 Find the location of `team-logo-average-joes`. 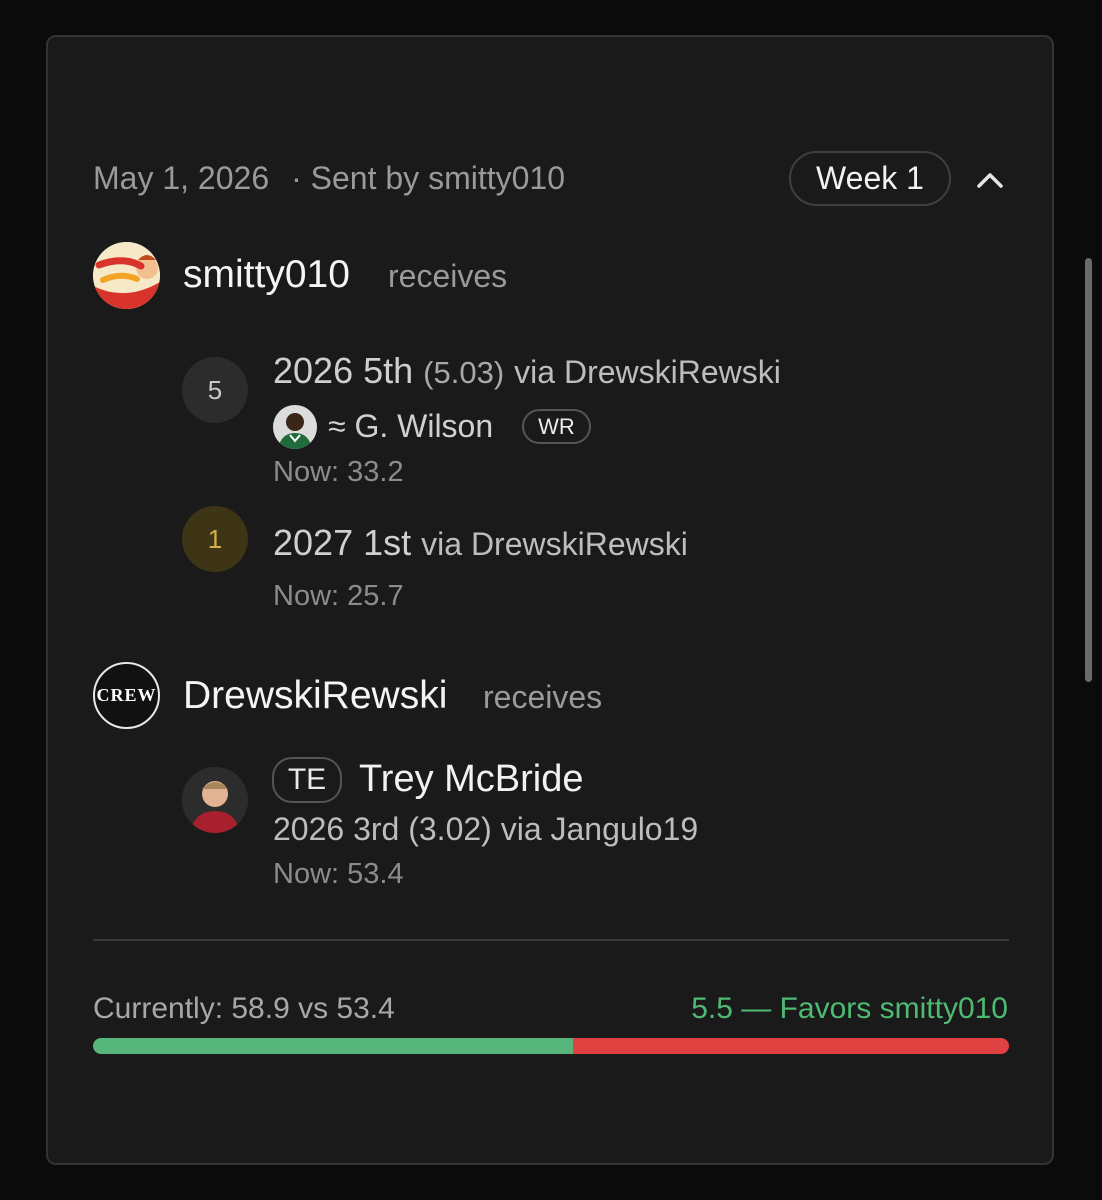

team-logo-average-joes is located at coordinates (126, 275).